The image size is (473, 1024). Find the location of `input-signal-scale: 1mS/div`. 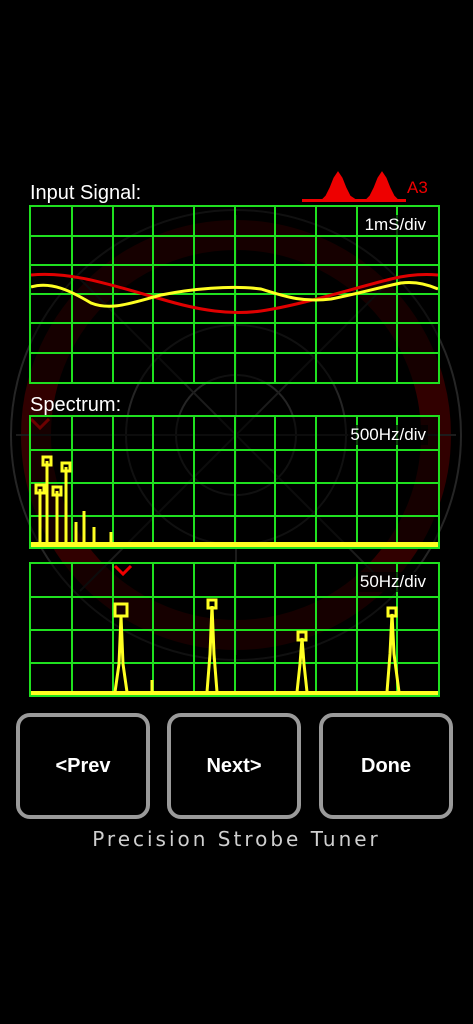

input-signal-scale: 1mS/div is located at coordinates (395, 225).